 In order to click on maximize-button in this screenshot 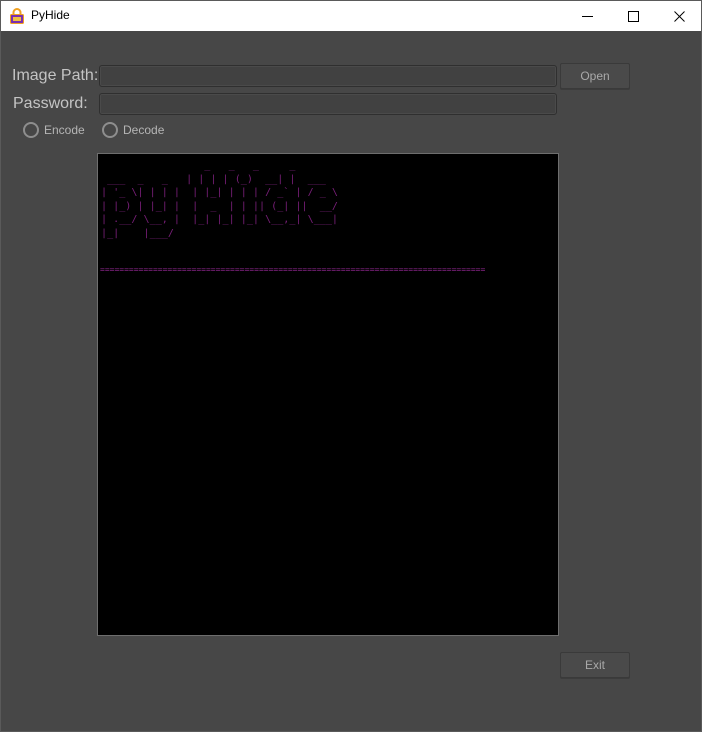, I will do `click(633, 16)`.